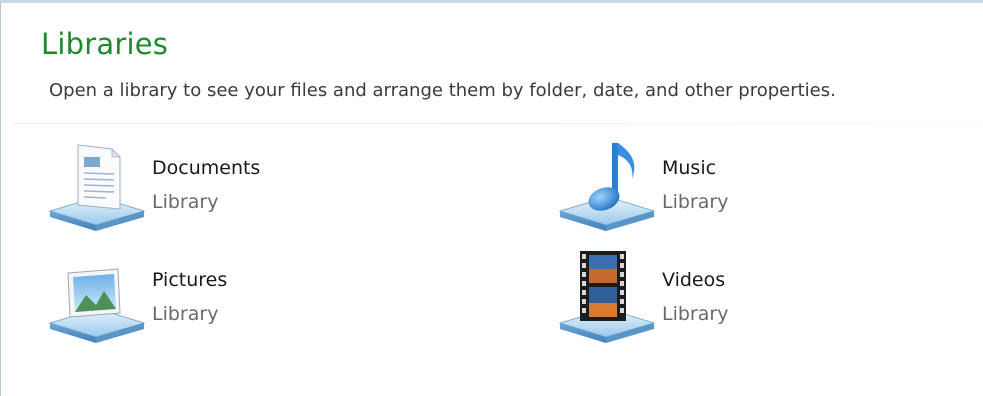  I want to click on library-item-pictures: Pictures Library, so click(211, 297).